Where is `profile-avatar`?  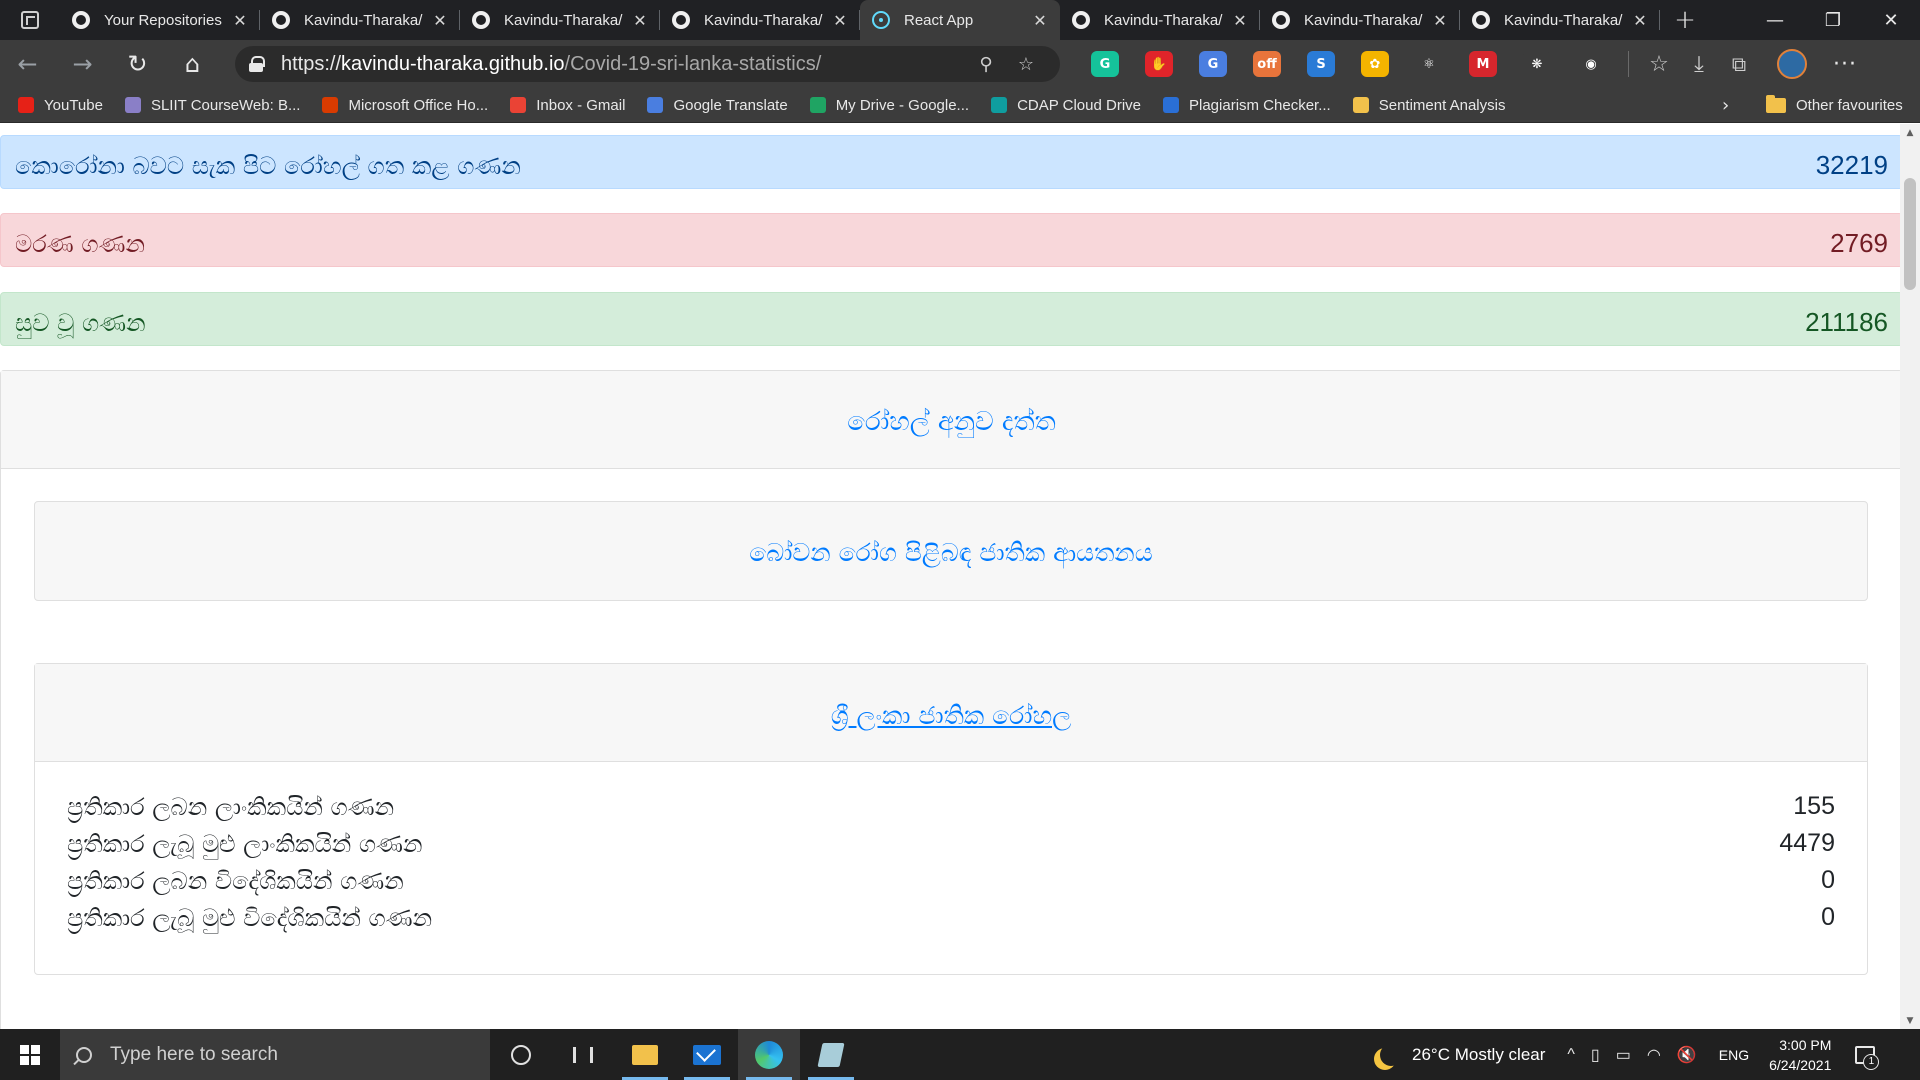 profile-avatar is located at coordinates (1792, 64).